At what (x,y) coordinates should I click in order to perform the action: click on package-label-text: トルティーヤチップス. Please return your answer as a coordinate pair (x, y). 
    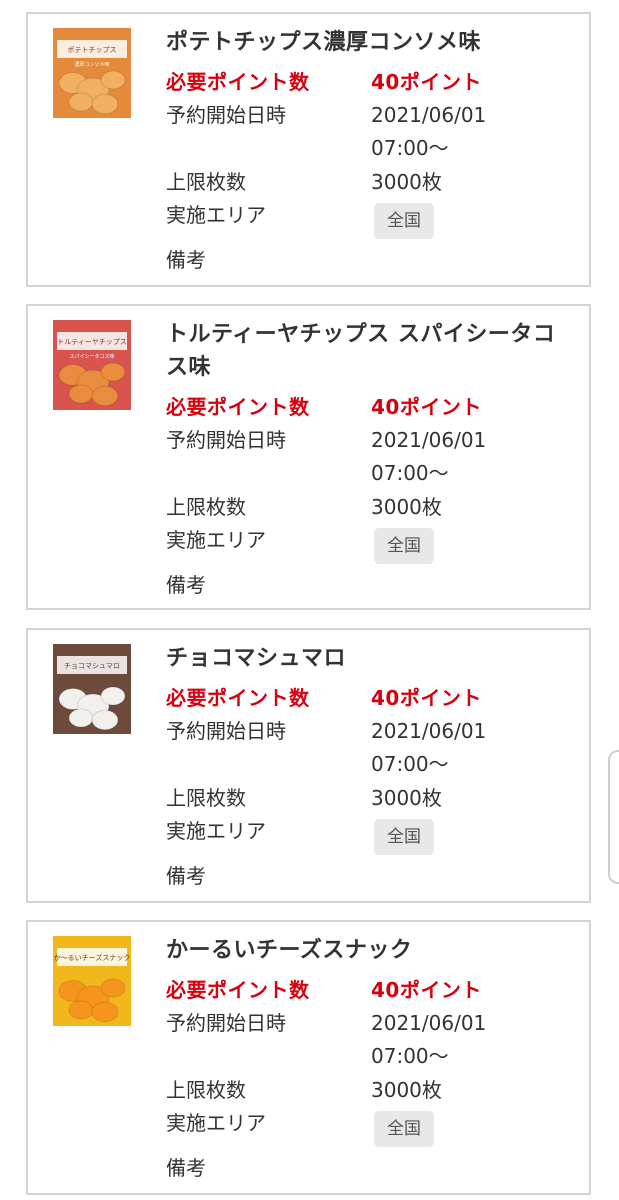
    Looking at the image, I should click on (92, 342).